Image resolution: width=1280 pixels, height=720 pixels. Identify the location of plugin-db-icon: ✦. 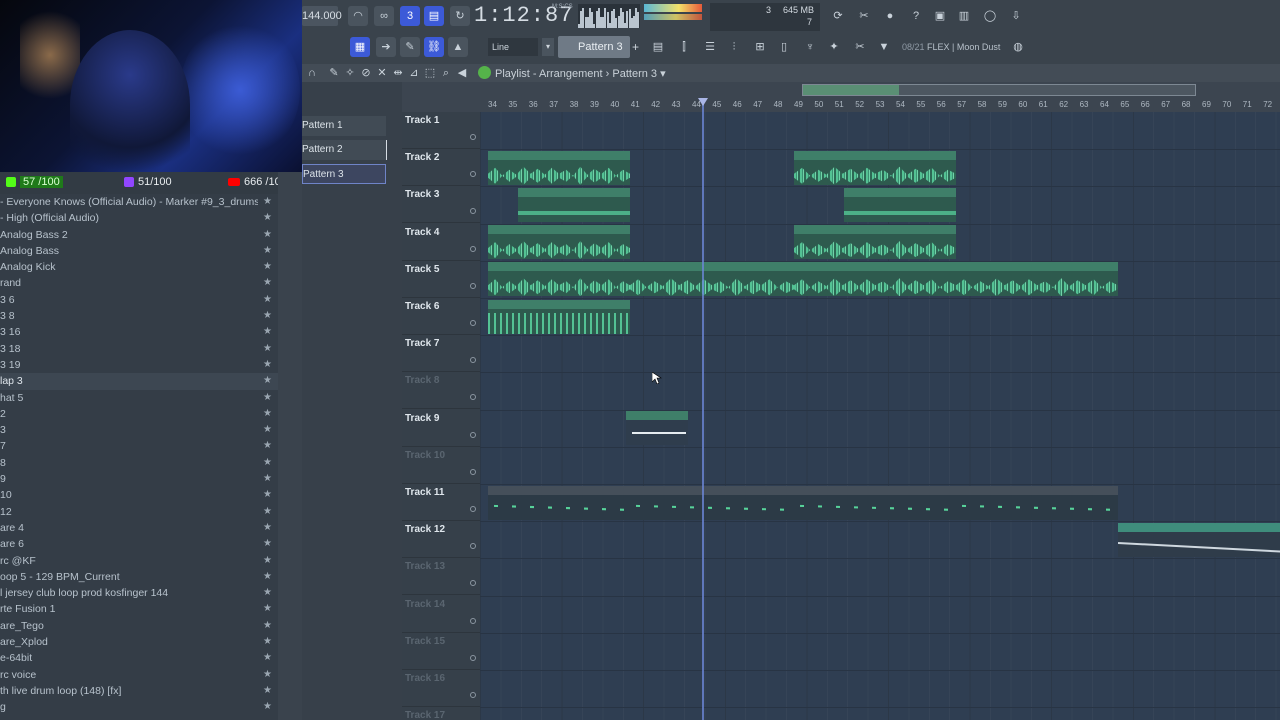
(834, 47).